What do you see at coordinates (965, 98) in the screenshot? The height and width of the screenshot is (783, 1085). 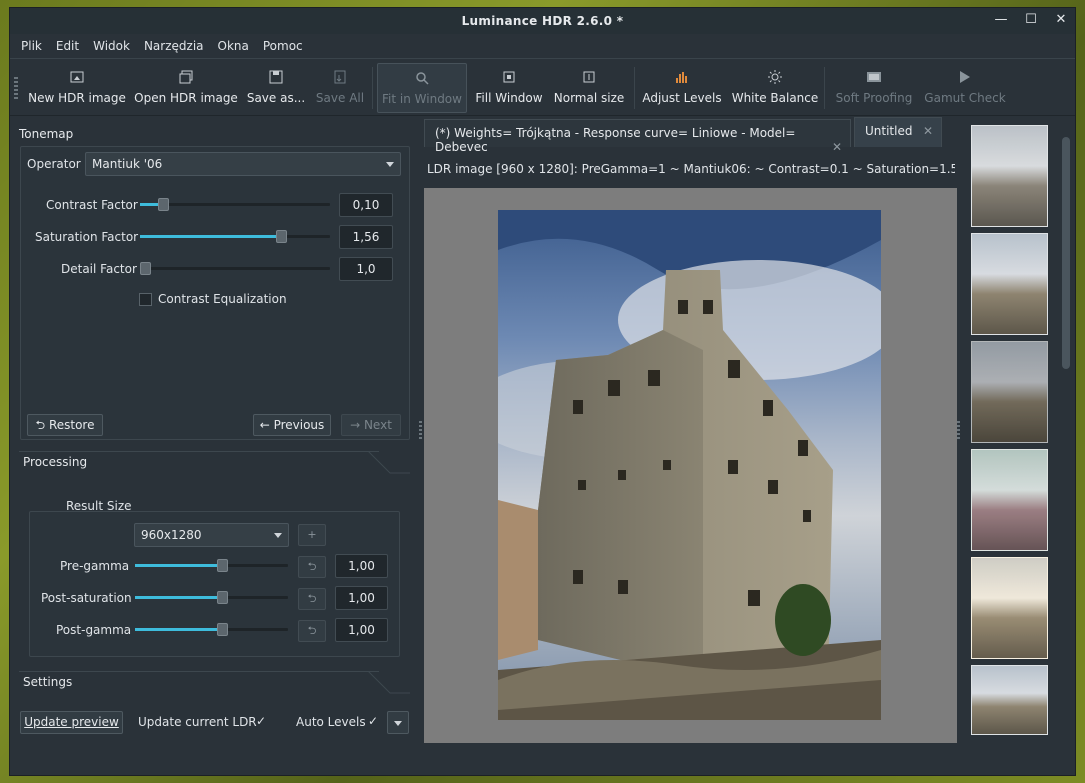 I see `gamut-check-label: Gamut Check` at bounding box center [965, 98].